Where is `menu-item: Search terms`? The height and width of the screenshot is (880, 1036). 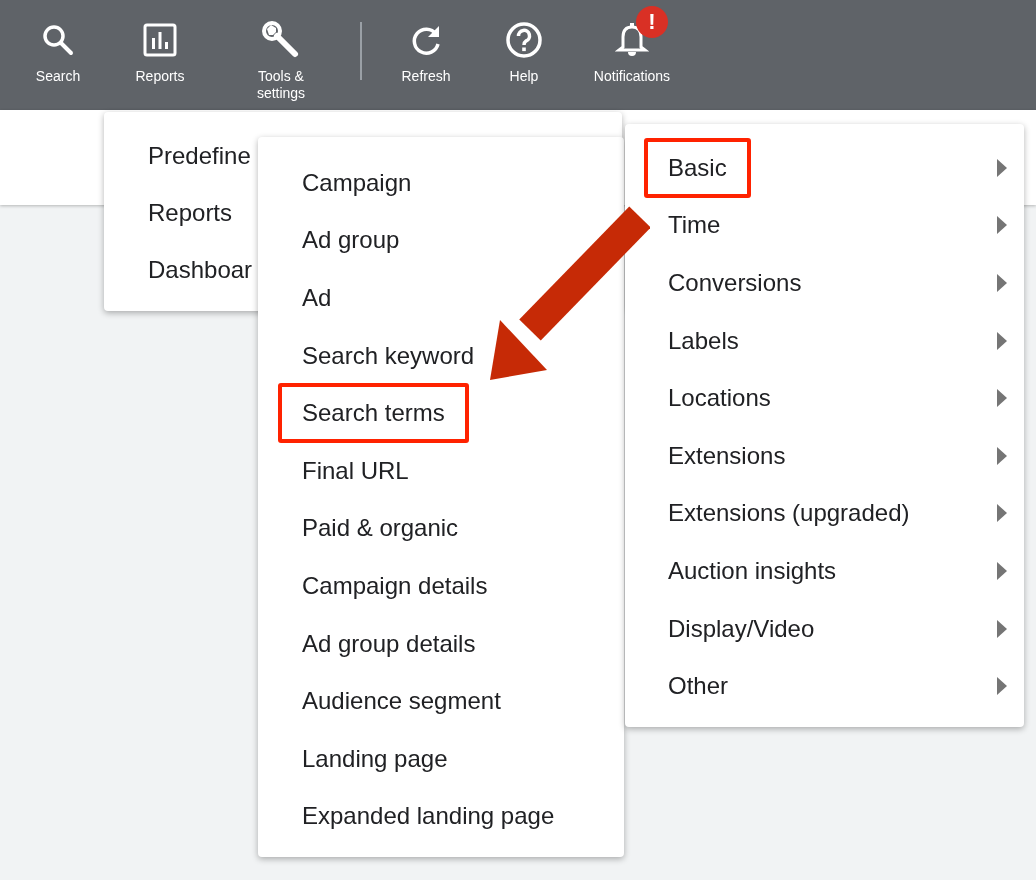 menu-item: Search terms is located at coordinates (373, 413).